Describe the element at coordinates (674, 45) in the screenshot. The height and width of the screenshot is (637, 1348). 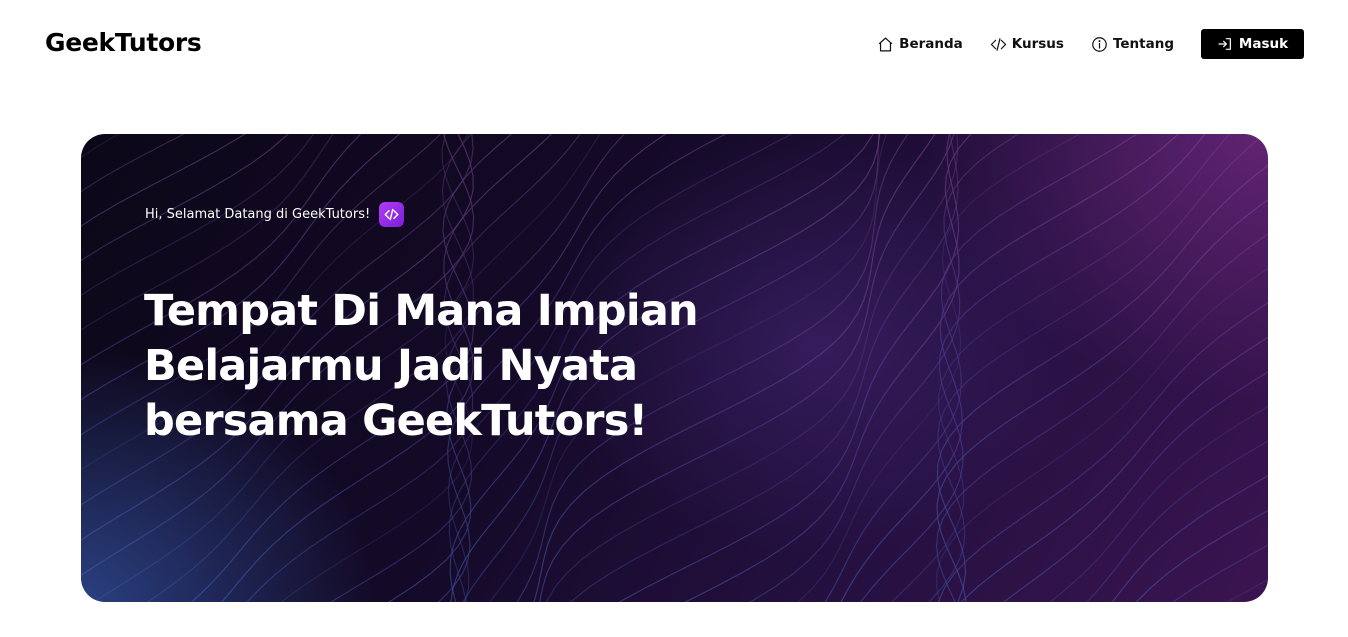
I see `navbar: GeekTutors Beranda Kursus Tentang Masuk` at that location.